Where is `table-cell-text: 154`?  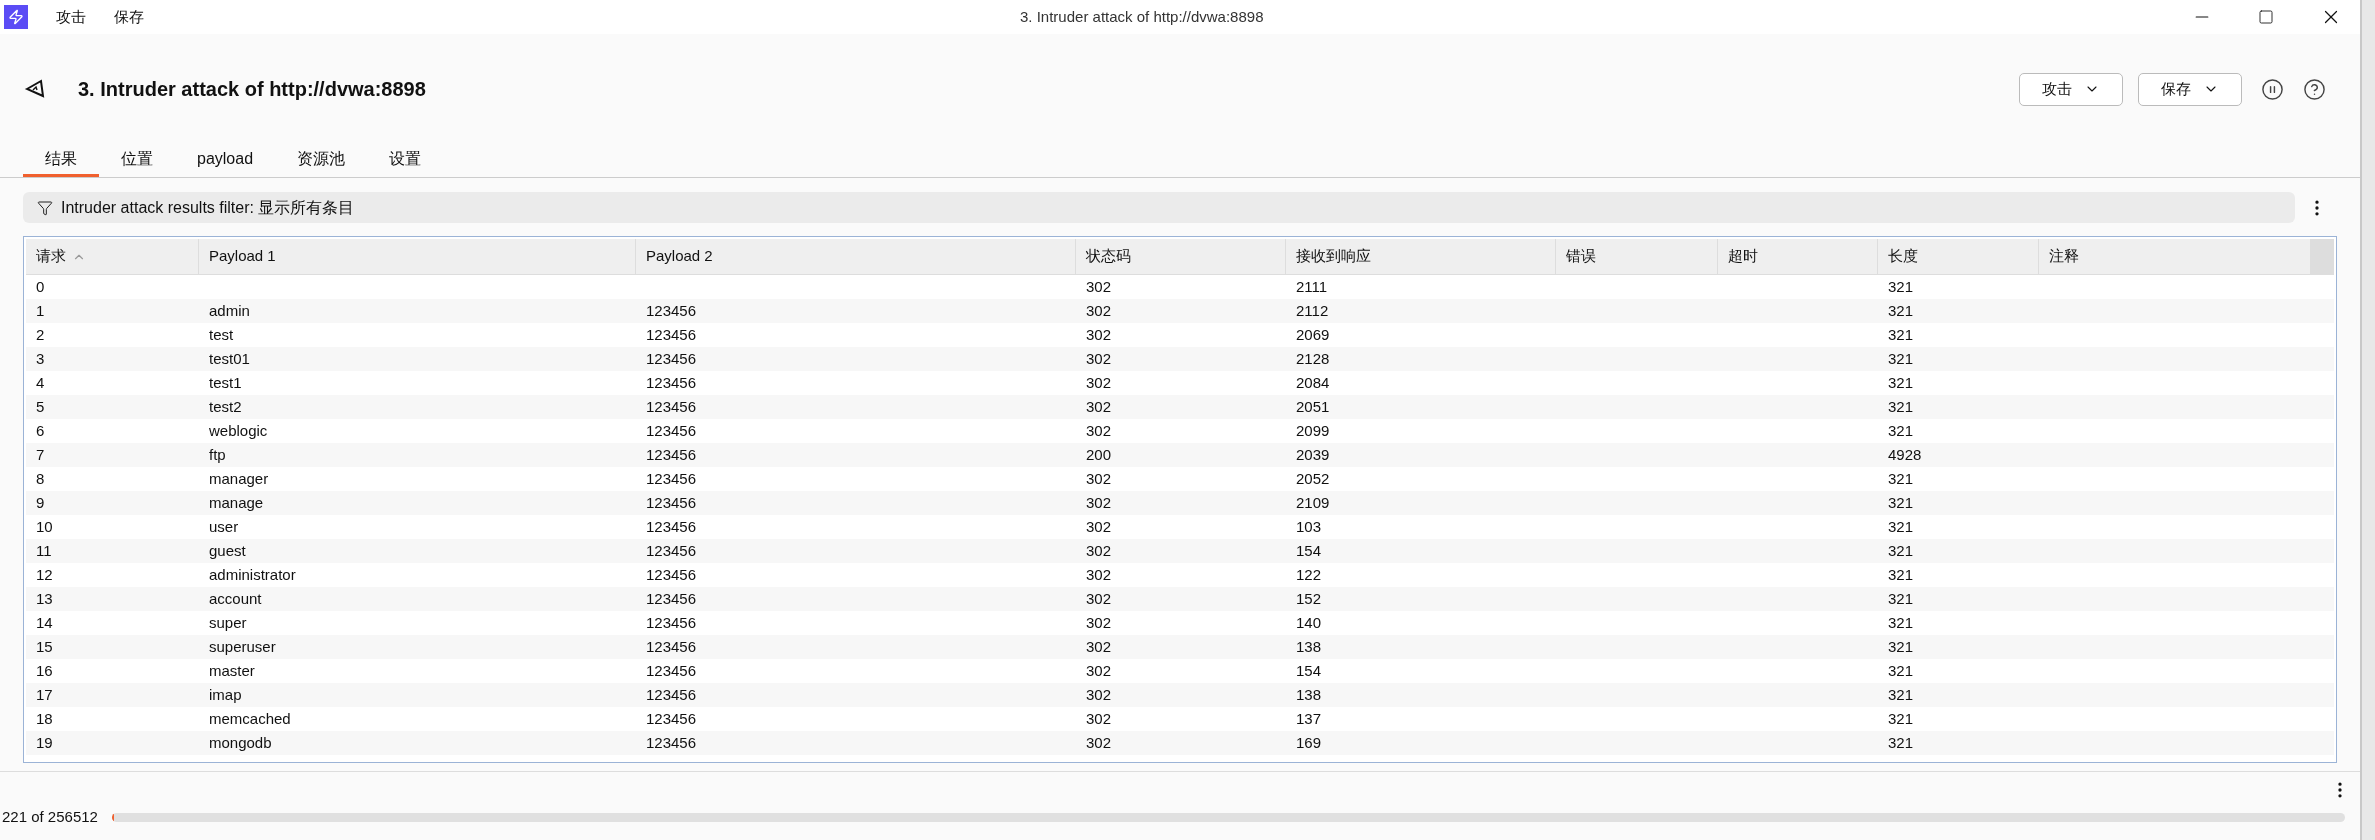
table-cell-text: 154 is located at coordinates (1309, 670).